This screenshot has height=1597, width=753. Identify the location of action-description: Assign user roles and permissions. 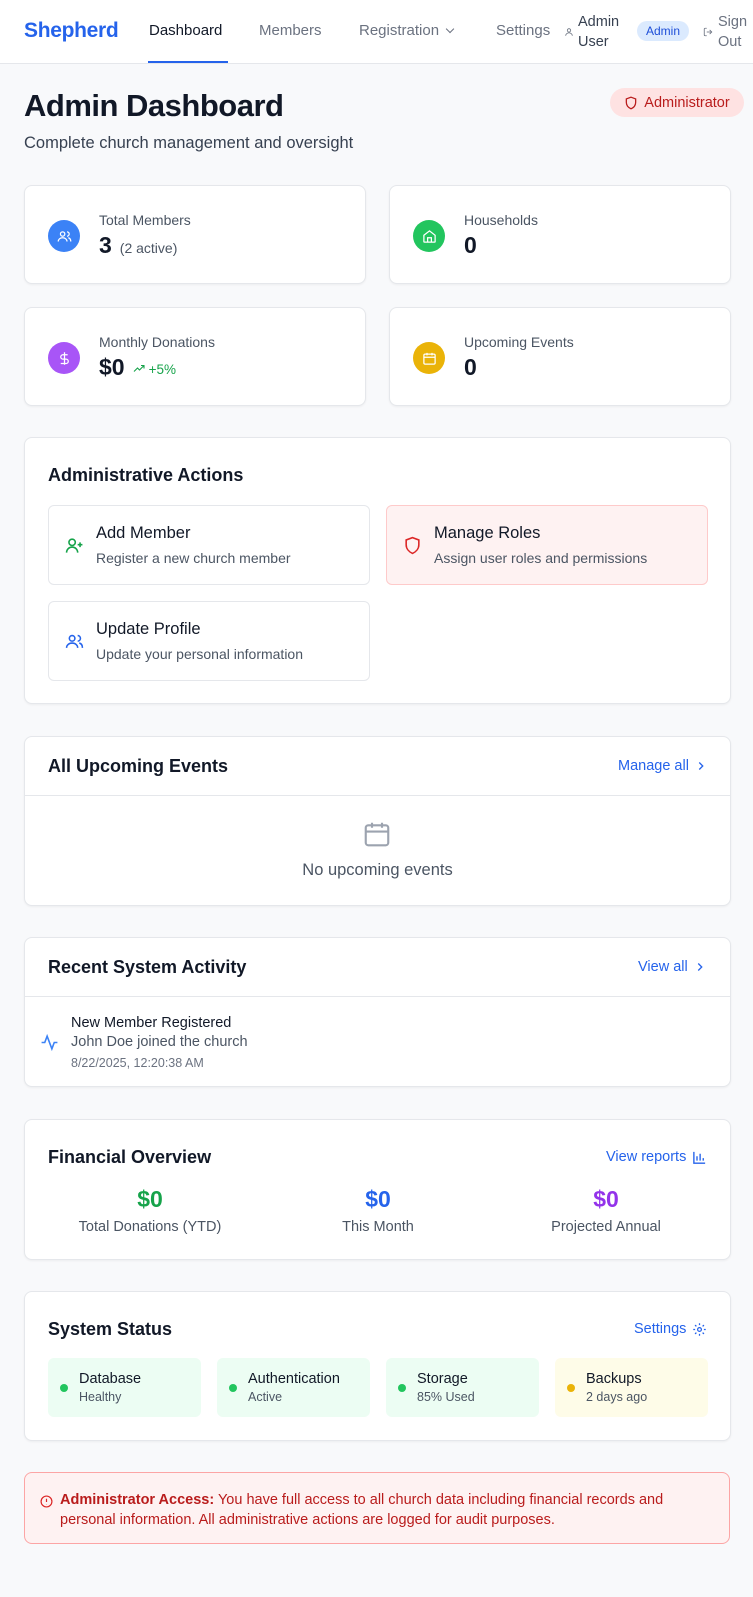
(541, 558).